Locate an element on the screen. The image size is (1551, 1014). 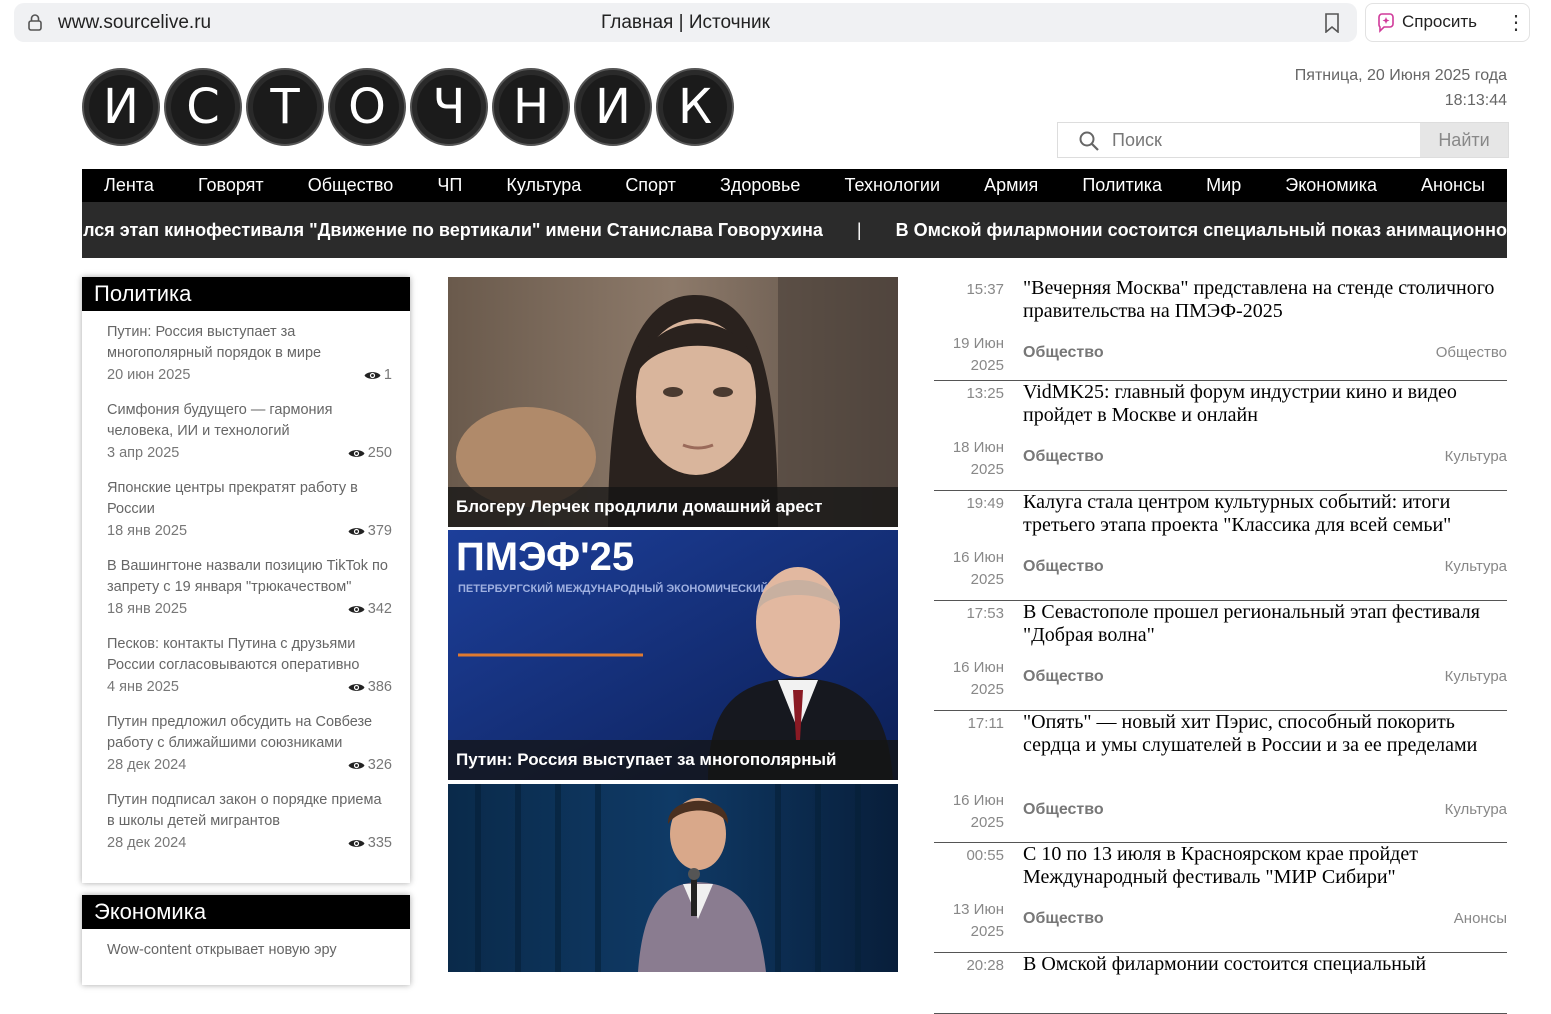
news-tag: Общество is located at coordinates (1471, 352).